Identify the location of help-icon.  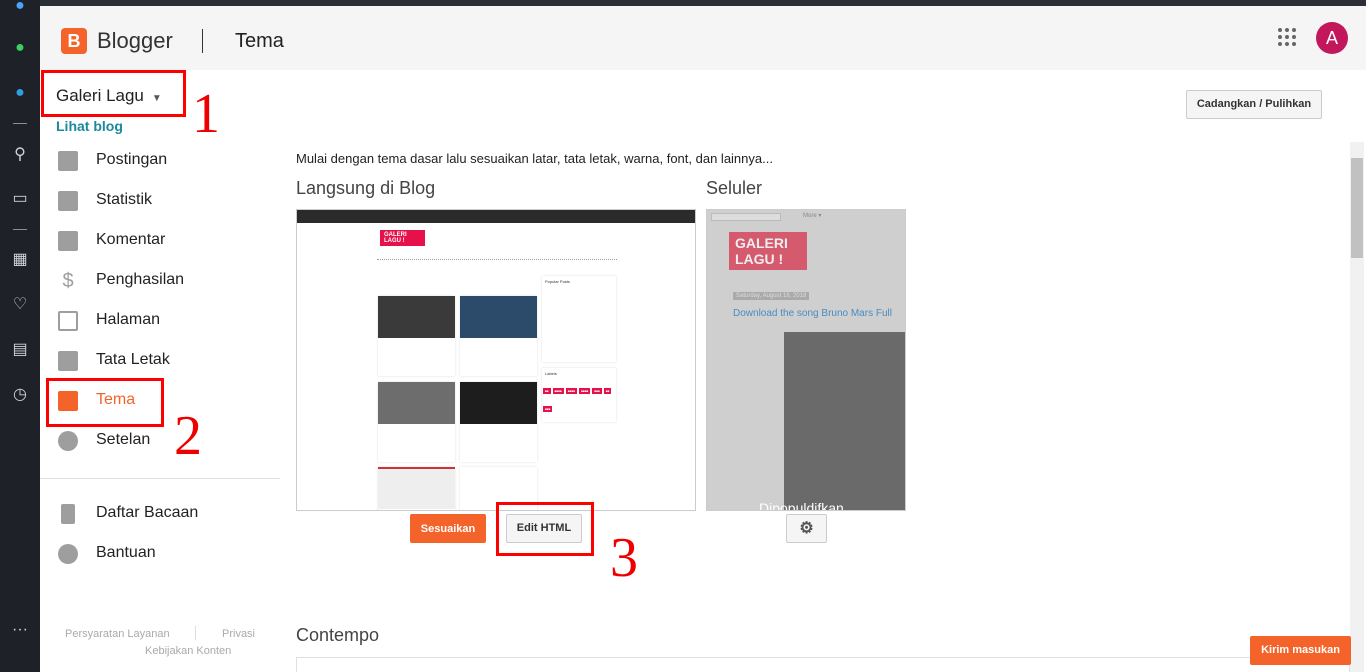
(68, 554).